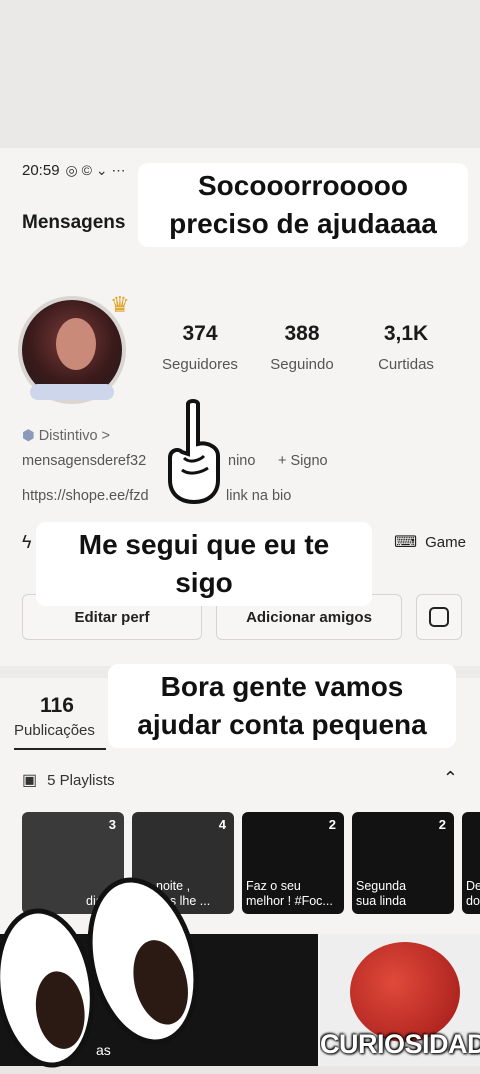 Image resolution: width=480 pixels, height=1074 pixels. What do you see at coordinates (74, 222) in the screenshot?
I see `profile-header-name: Mensagens` at bounding box center [74, 222].